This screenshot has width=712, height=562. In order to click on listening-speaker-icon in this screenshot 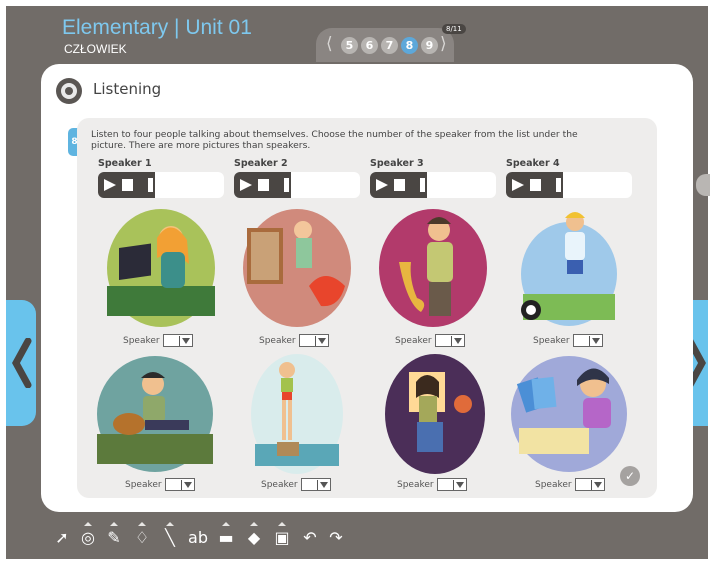, I will do `click(69, 91)`.